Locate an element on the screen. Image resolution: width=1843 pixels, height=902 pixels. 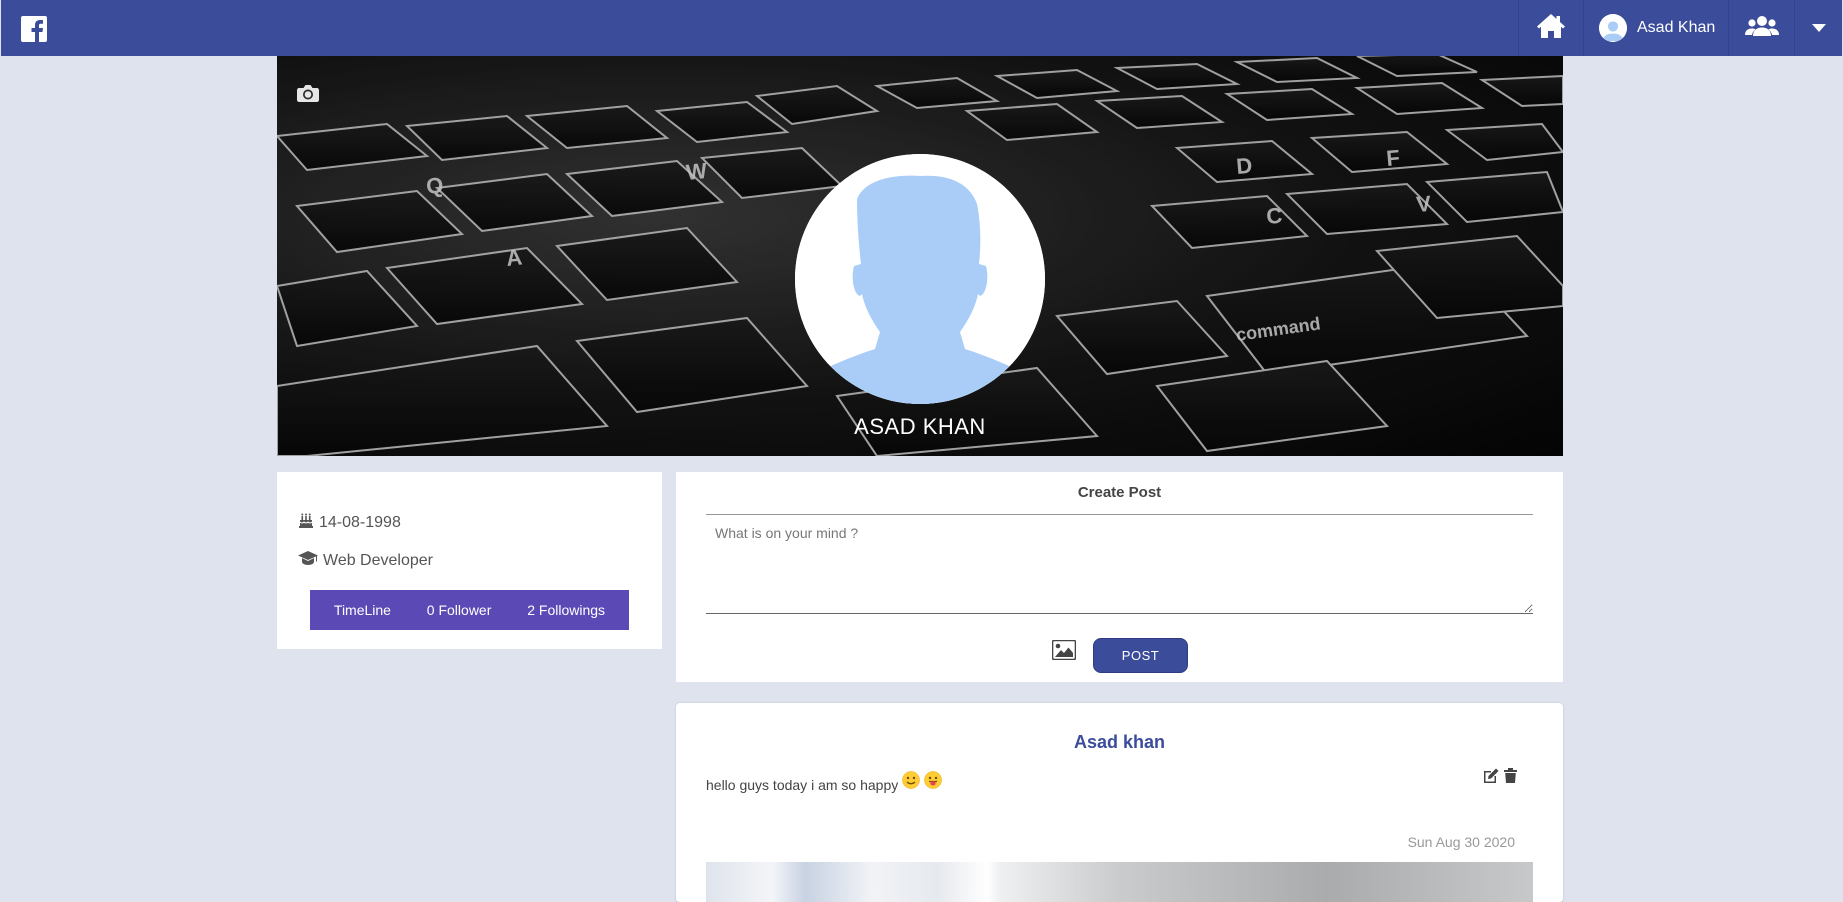
account-menu-button is located at coordinates (1818, 28).